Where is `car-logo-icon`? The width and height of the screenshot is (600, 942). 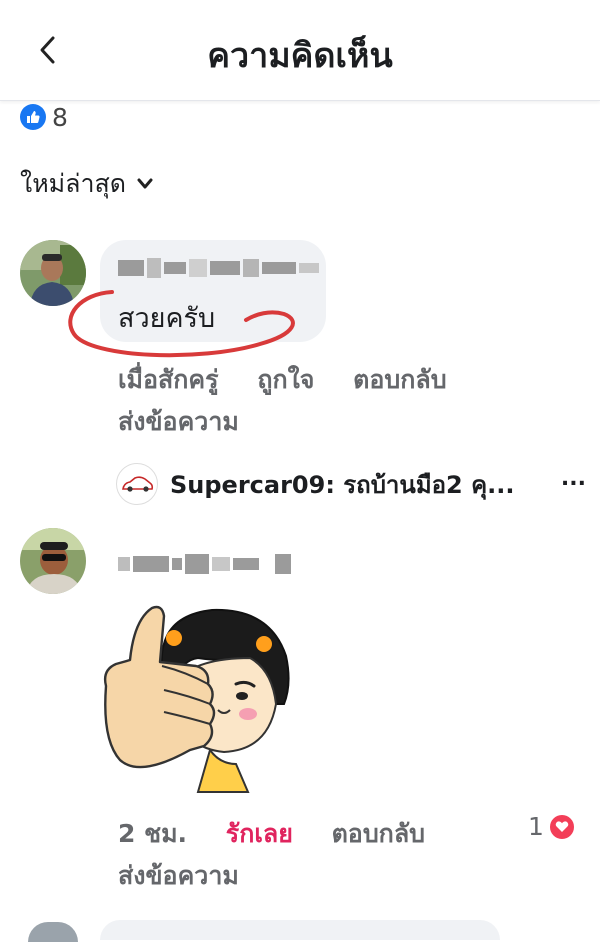 car-logo-icon is located at coordinates (138, 484).